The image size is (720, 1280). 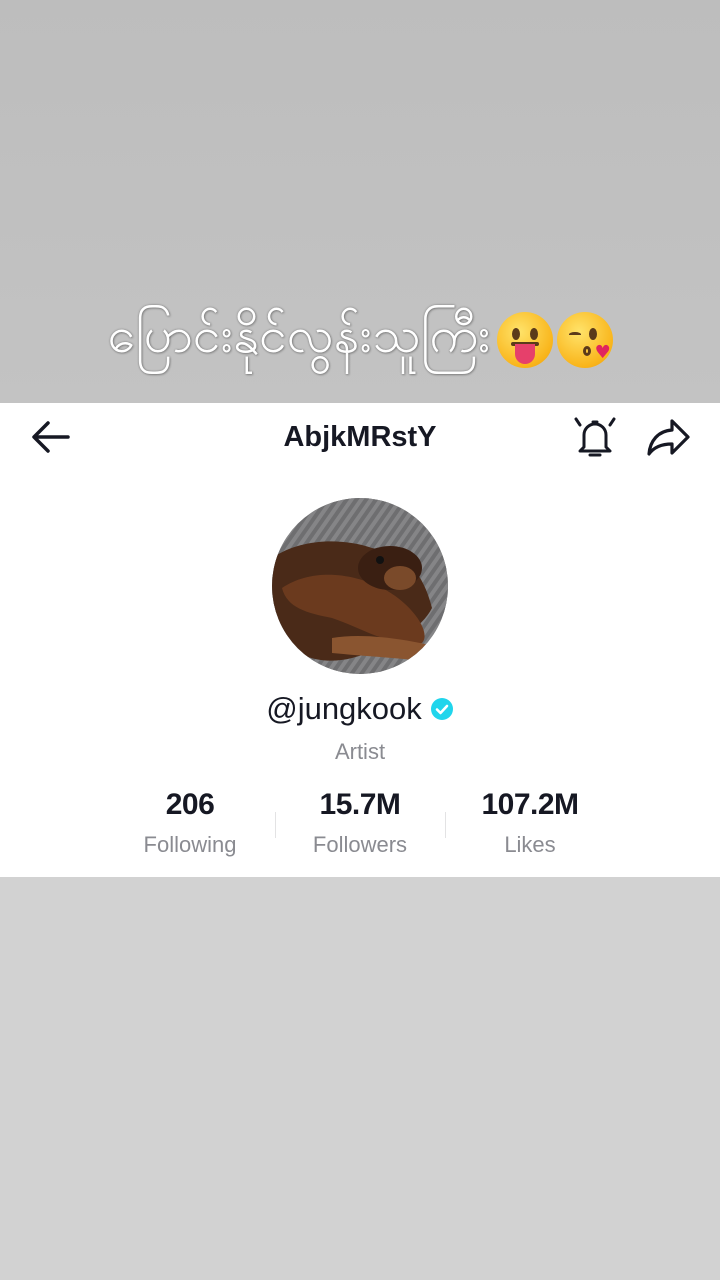 I want to click on stat-value: 206, so click(x=190, y=804).